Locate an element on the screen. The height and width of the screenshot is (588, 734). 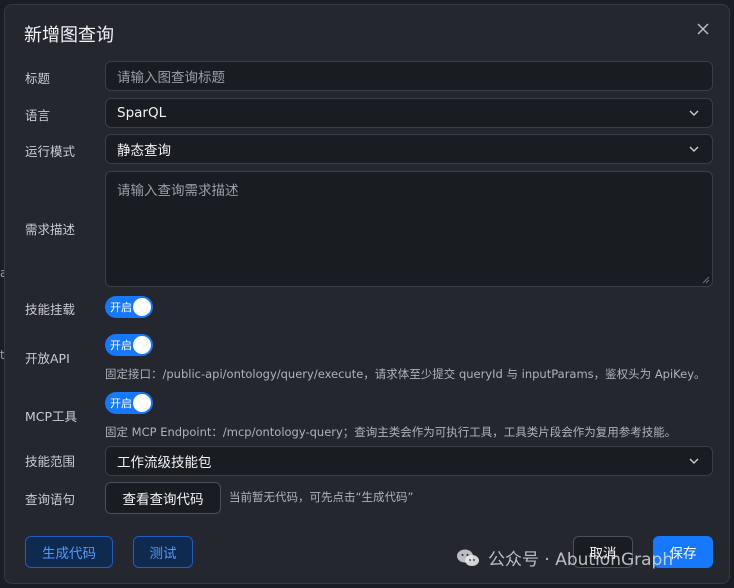
code-status-note: 当前暂无代码，可先点击“生成代码” is located at coordinates (321, 497).